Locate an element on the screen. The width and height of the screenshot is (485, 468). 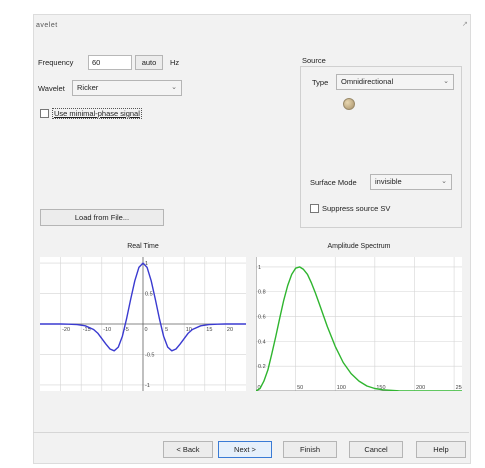
y-tick-label: -0.5 is located at coordinates (149, 355).